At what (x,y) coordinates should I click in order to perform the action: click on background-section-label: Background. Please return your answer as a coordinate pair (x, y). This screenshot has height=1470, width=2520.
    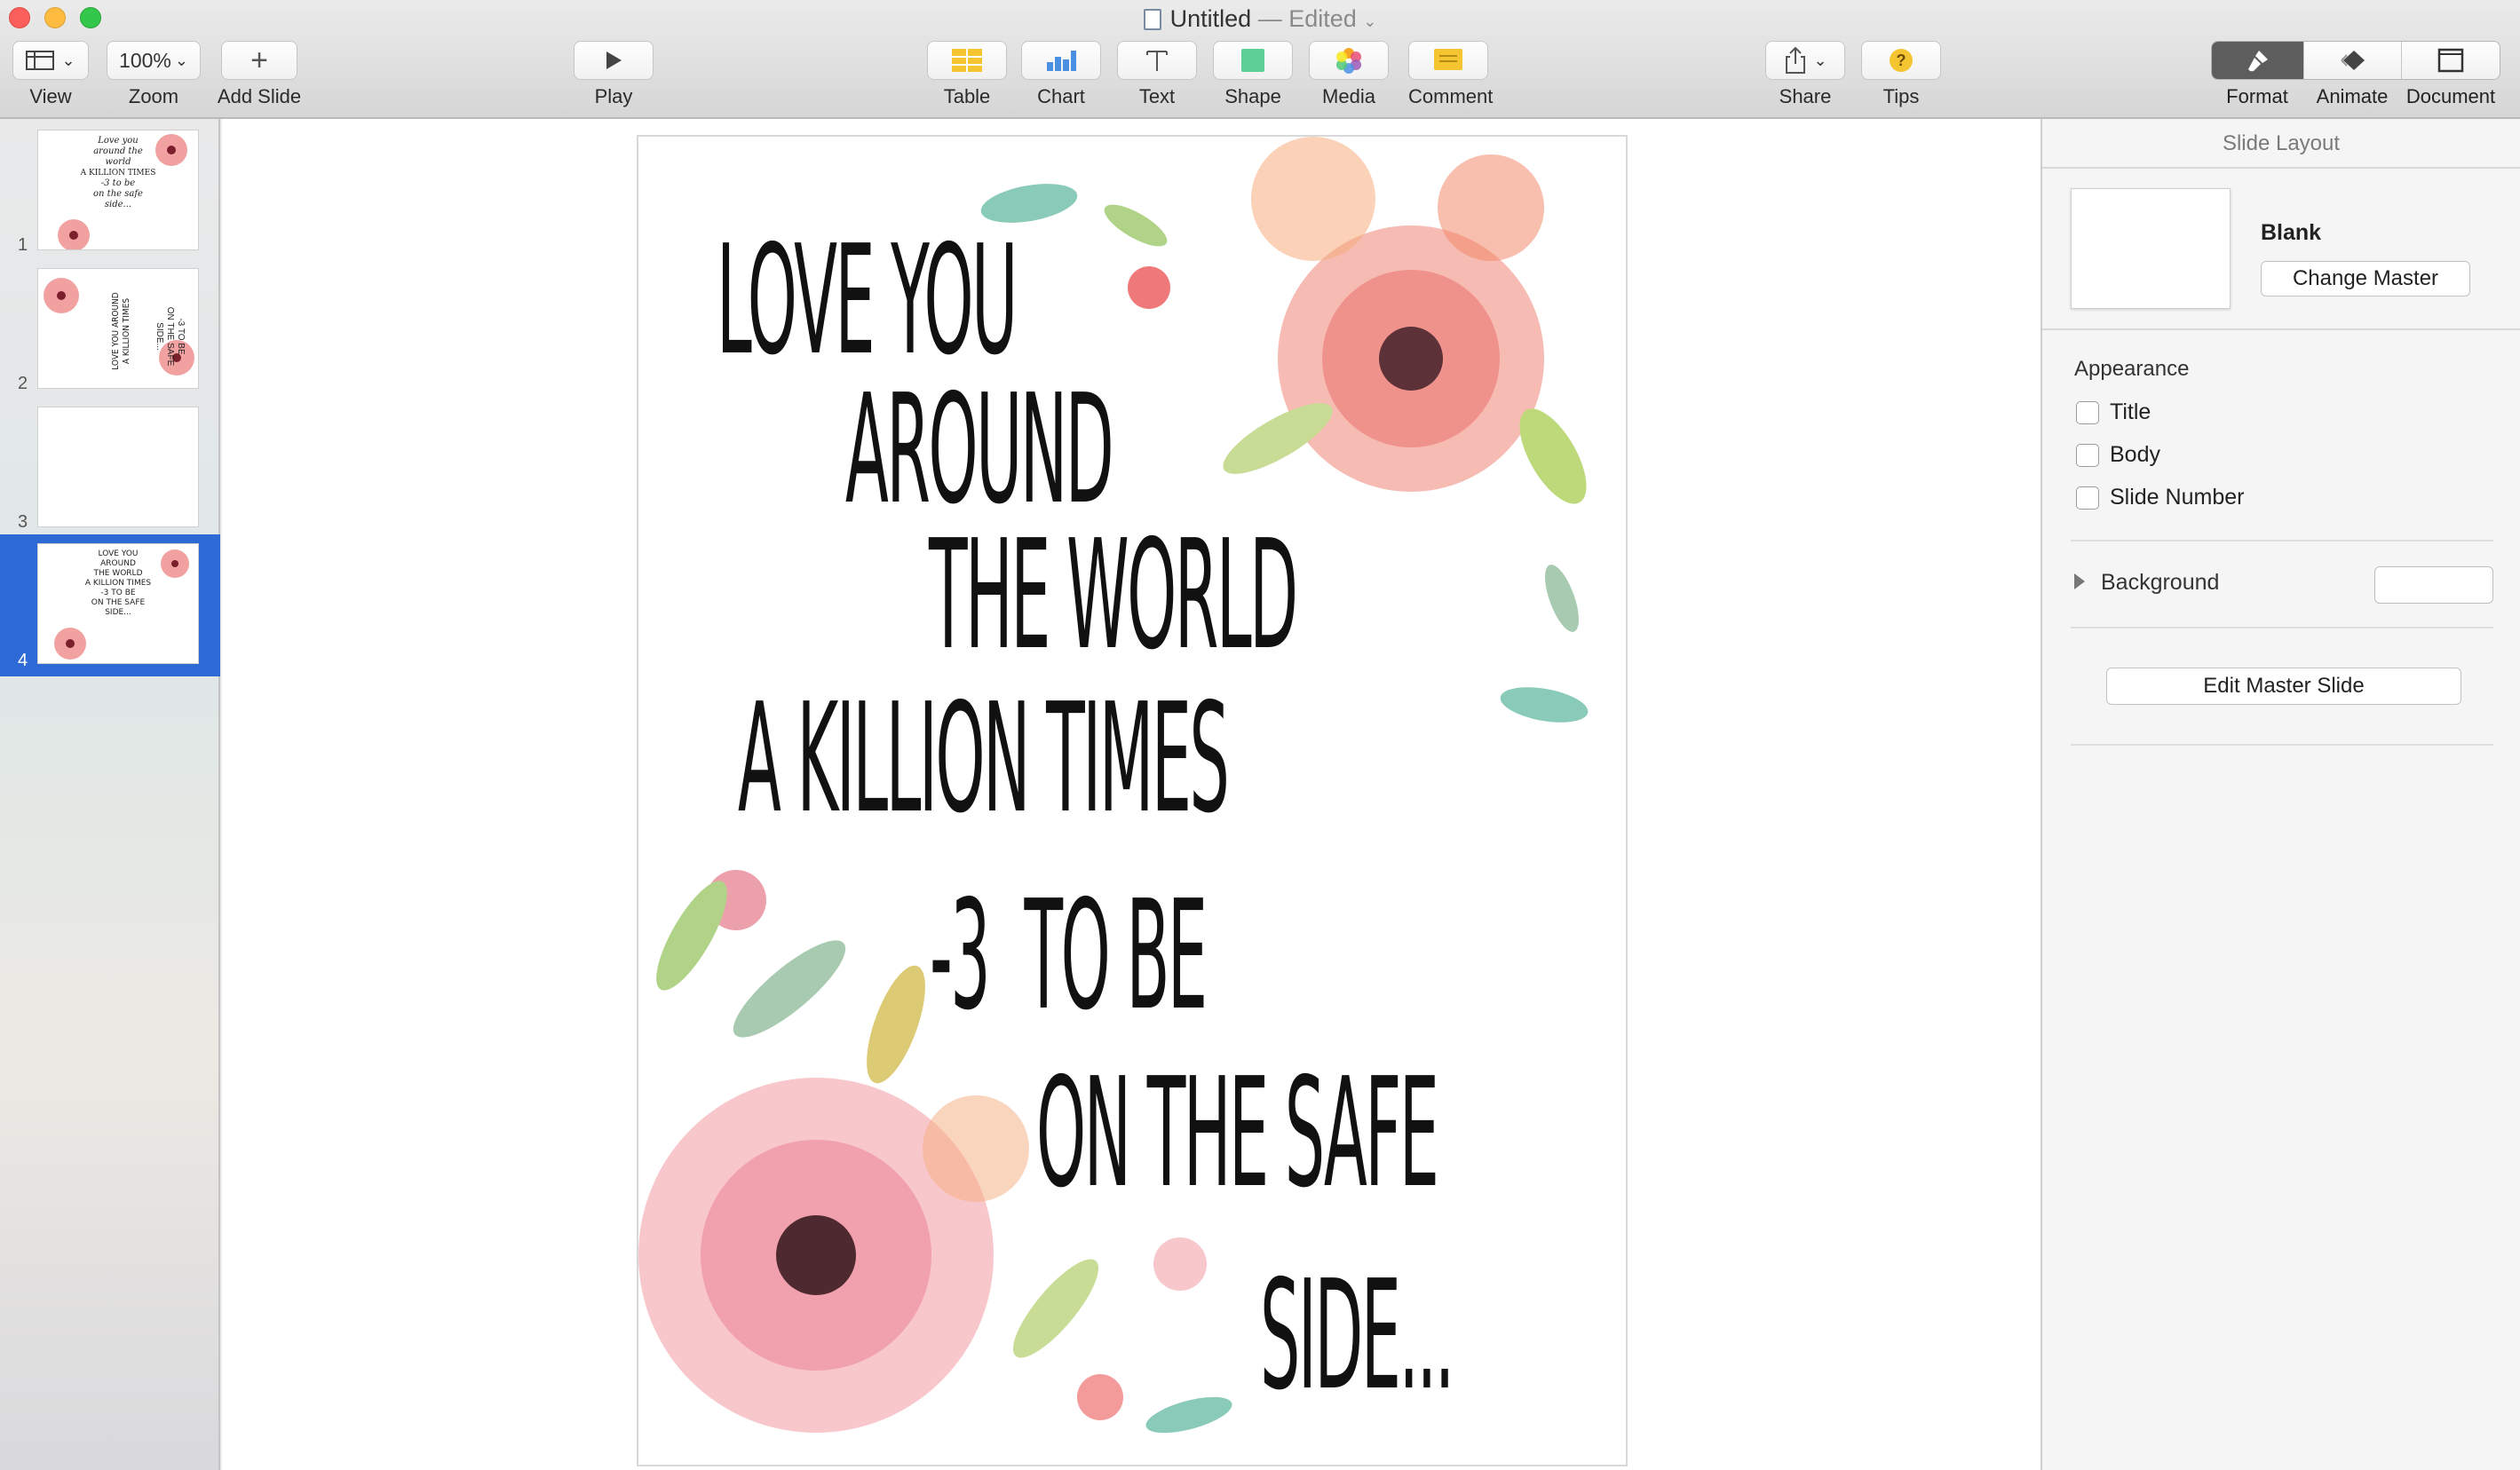
    Looking at the image, I should click on (2160, 583).